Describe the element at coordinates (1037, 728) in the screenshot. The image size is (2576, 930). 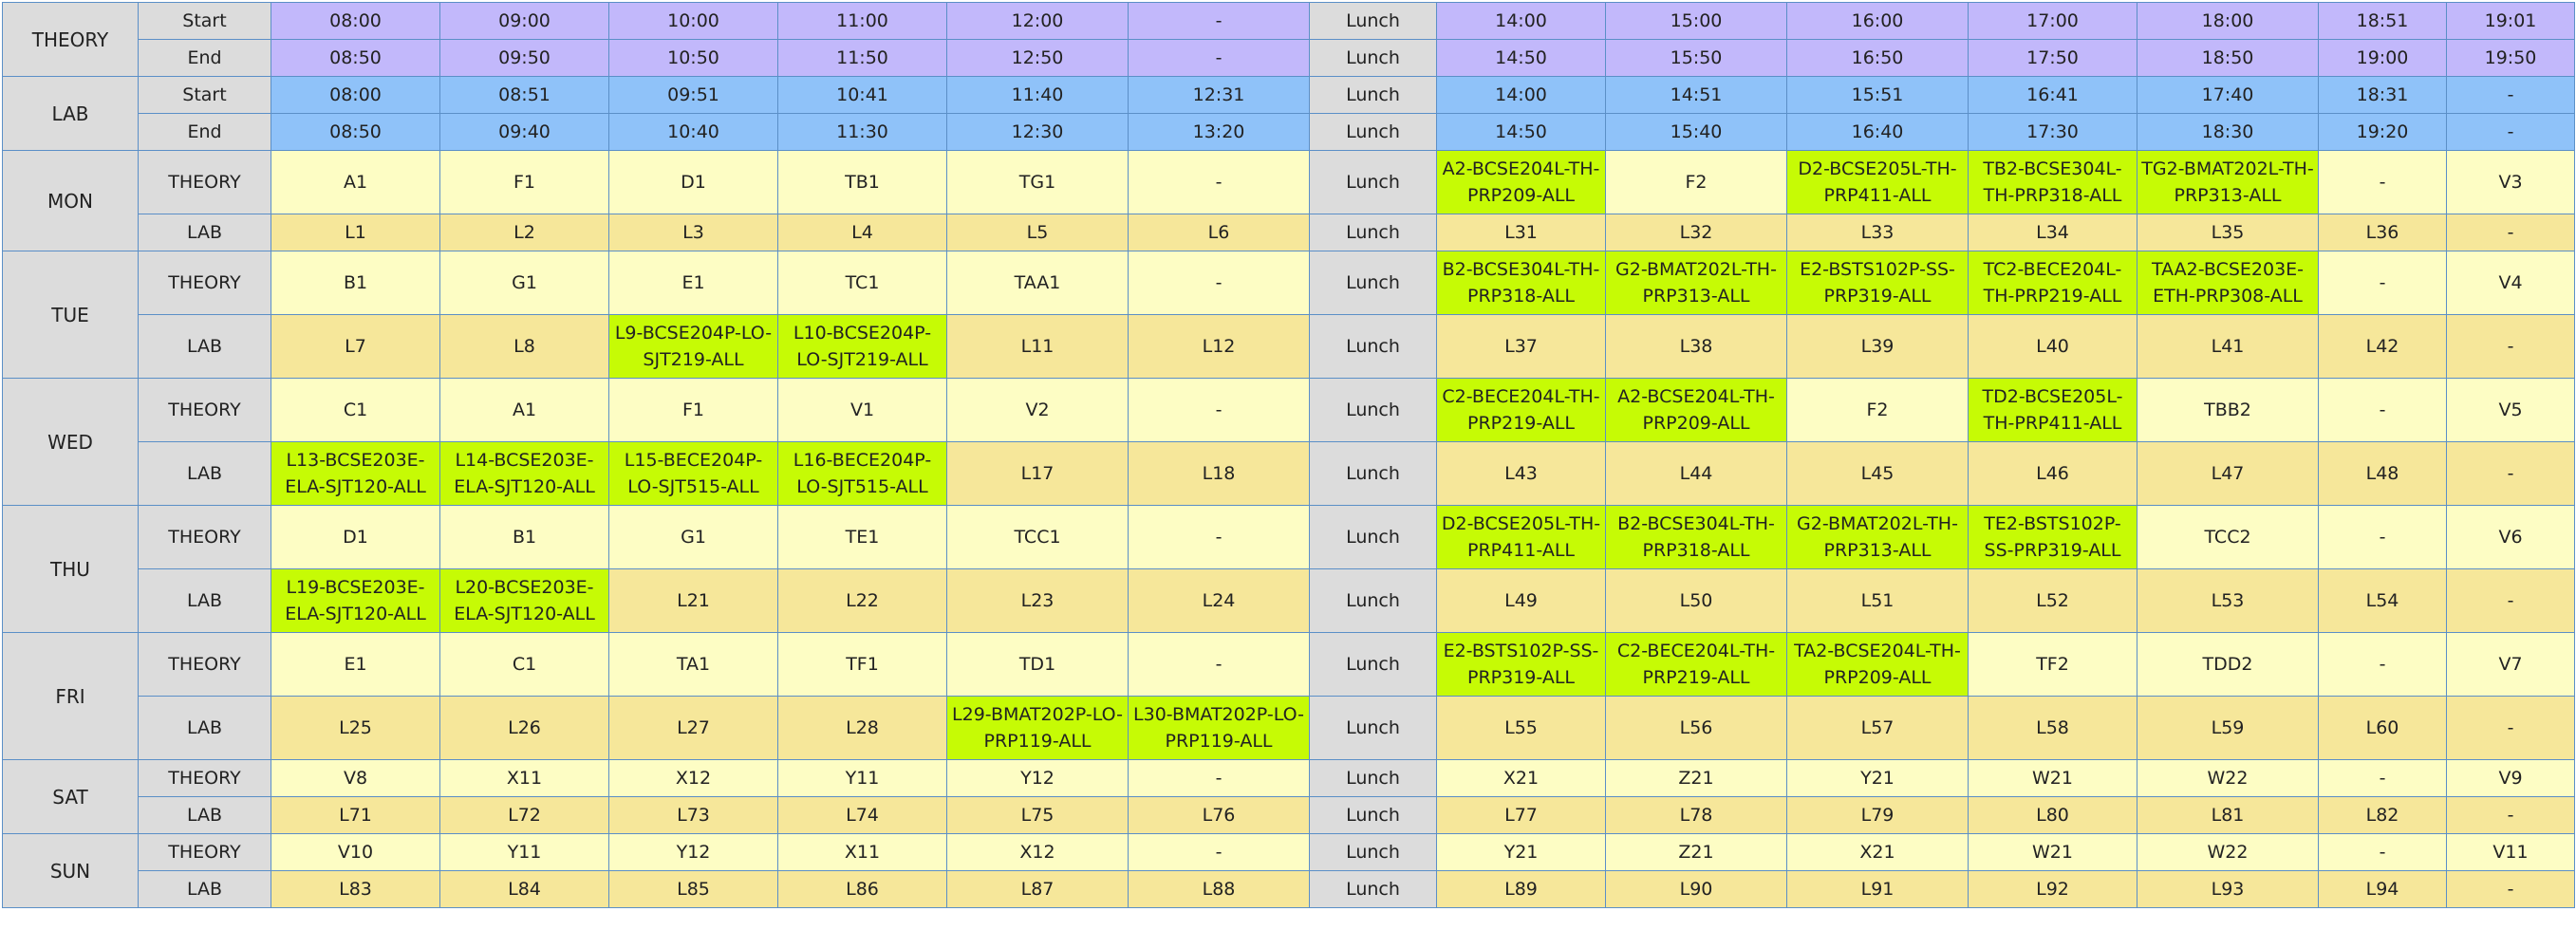
I see `registered-slot: L29-BMAT202P-LO-PRP119-ALL` at that location.